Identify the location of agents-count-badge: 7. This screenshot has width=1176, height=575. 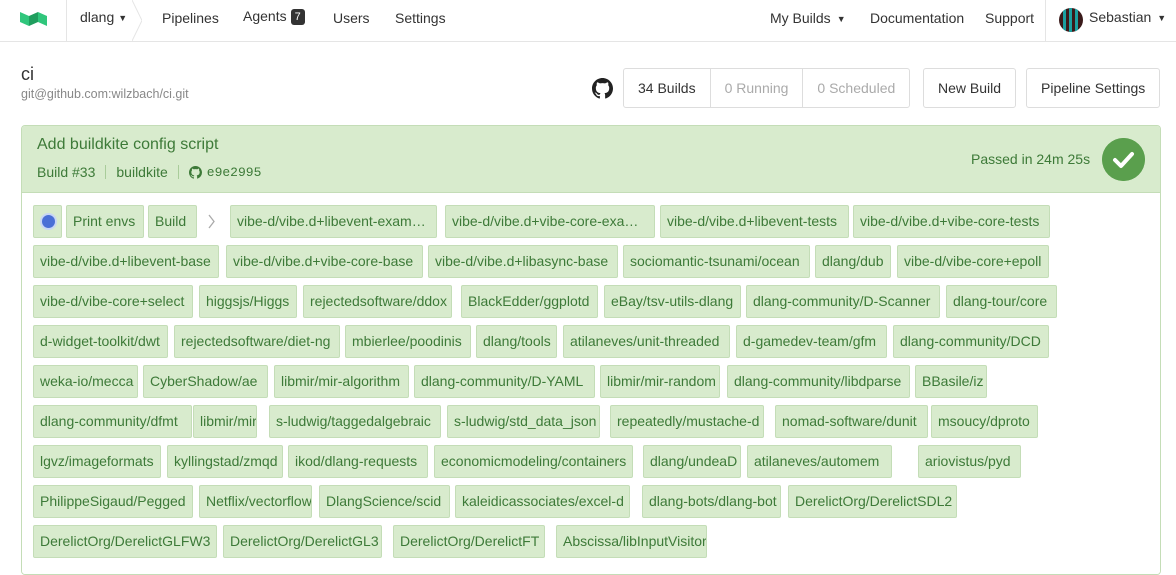
(297, 17).